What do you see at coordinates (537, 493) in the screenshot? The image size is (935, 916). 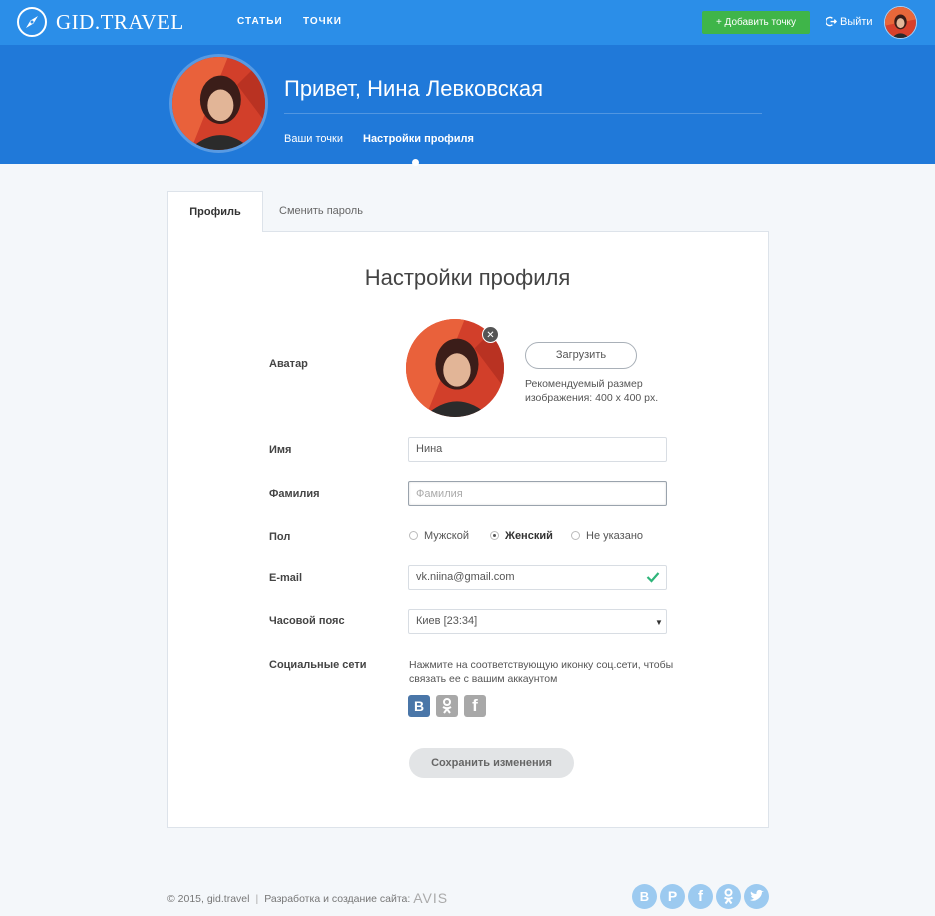 I see `surname-input` at bounding box center [537, 493].